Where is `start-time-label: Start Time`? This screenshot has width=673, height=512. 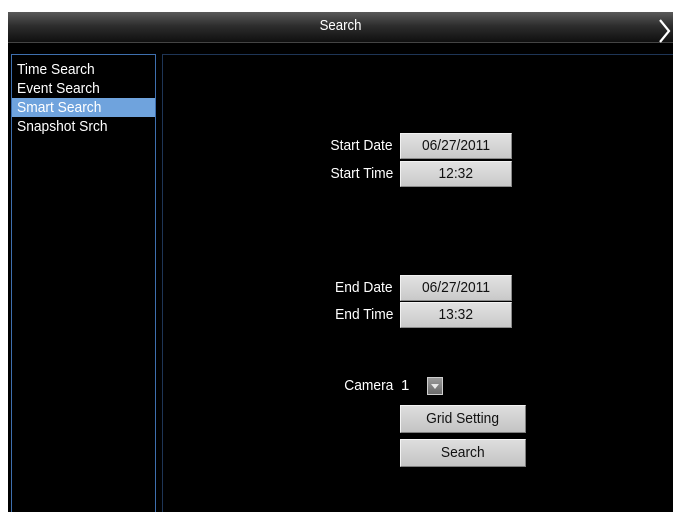
start-time-label: Start Time is located at coordinates (361, 173).